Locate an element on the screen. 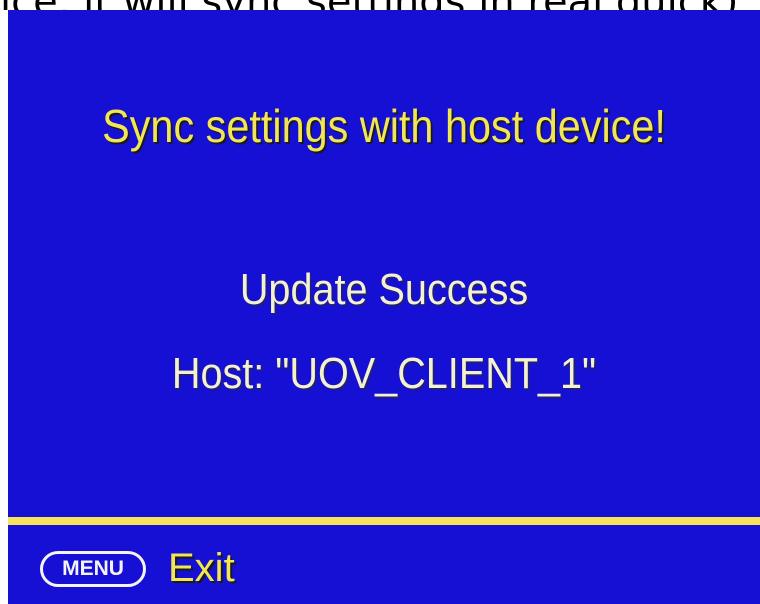 The width and height of the screenshot is (760, 604). sync-title: Sync settings with host device! is located at coordinates (384, 126).